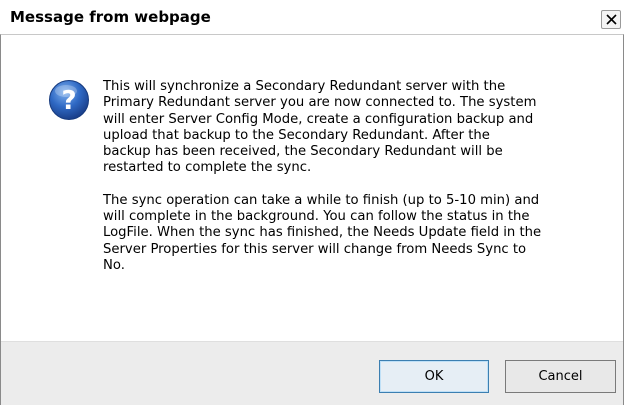 Image resolution: width=624 pixels, height=405 pixels. Describe the element at coordinates (434, 376) in the screenshot. I see `ok-button: OK` at that location.